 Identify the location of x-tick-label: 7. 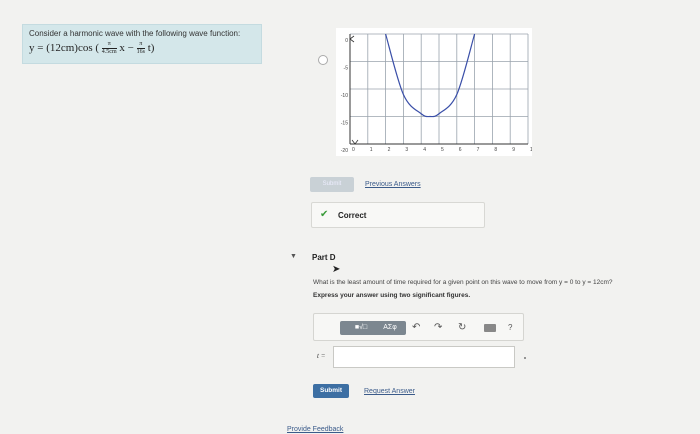
(478, 150).